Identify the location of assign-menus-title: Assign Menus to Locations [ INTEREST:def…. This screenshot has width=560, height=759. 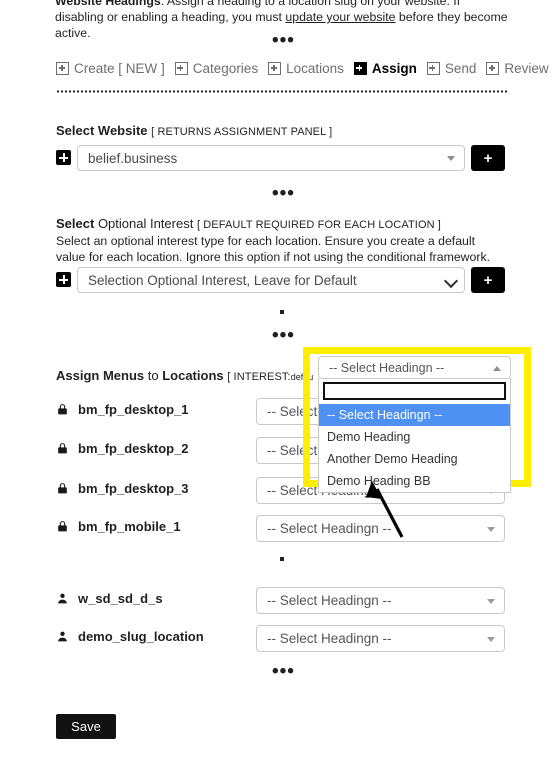
(184, 375).